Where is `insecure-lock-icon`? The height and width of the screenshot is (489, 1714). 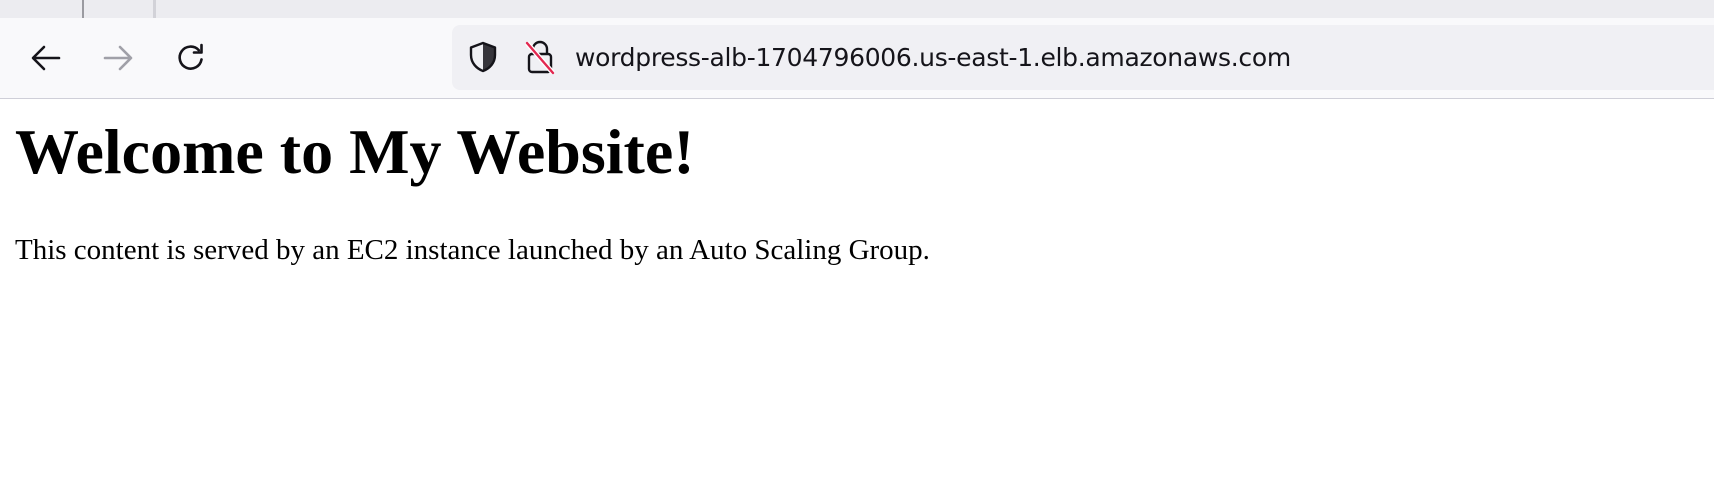 insecure-lock-icon is located at coordinates (540, 57).